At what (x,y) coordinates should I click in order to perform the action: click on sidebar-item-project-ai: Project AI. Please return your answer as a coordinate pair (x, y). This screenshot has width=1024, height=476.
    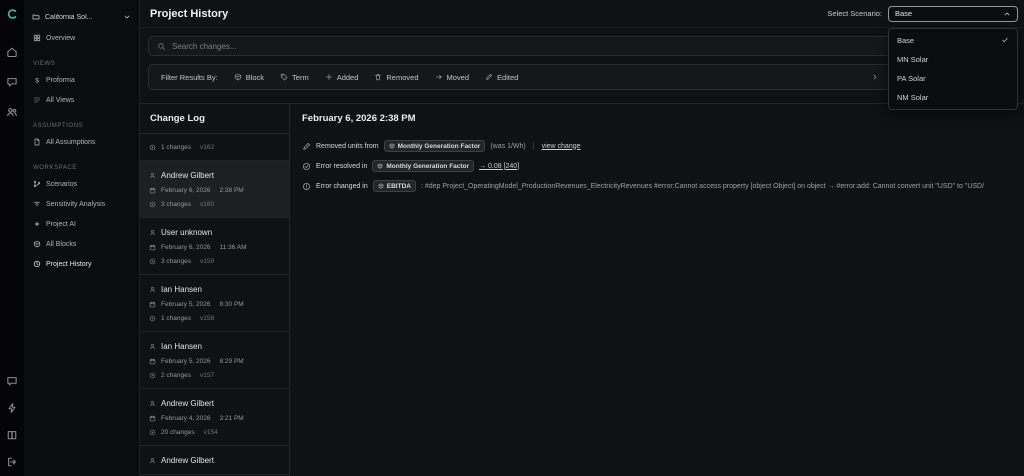
    Looking at the image, I should click on (81, 224).